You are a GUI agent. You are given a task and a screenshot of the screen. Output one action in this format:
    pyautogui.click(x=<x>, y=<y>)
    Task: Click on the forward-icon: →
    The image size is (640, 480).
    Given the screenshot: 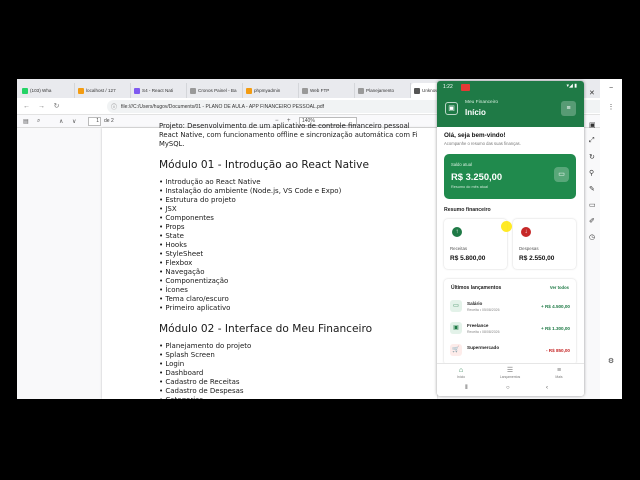 What is the action you would take?
    pyautogui.click(x=41, y=106)
    